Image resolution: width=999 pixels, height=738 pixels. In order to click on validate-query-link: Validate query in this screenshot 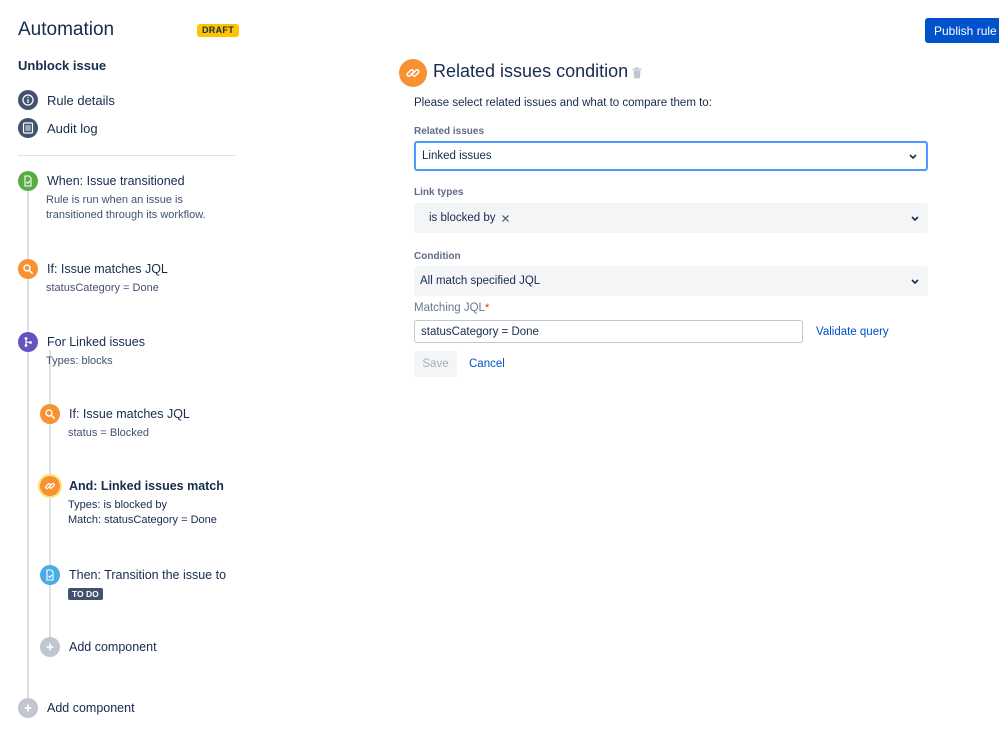, I will do `click(852, 332)`.